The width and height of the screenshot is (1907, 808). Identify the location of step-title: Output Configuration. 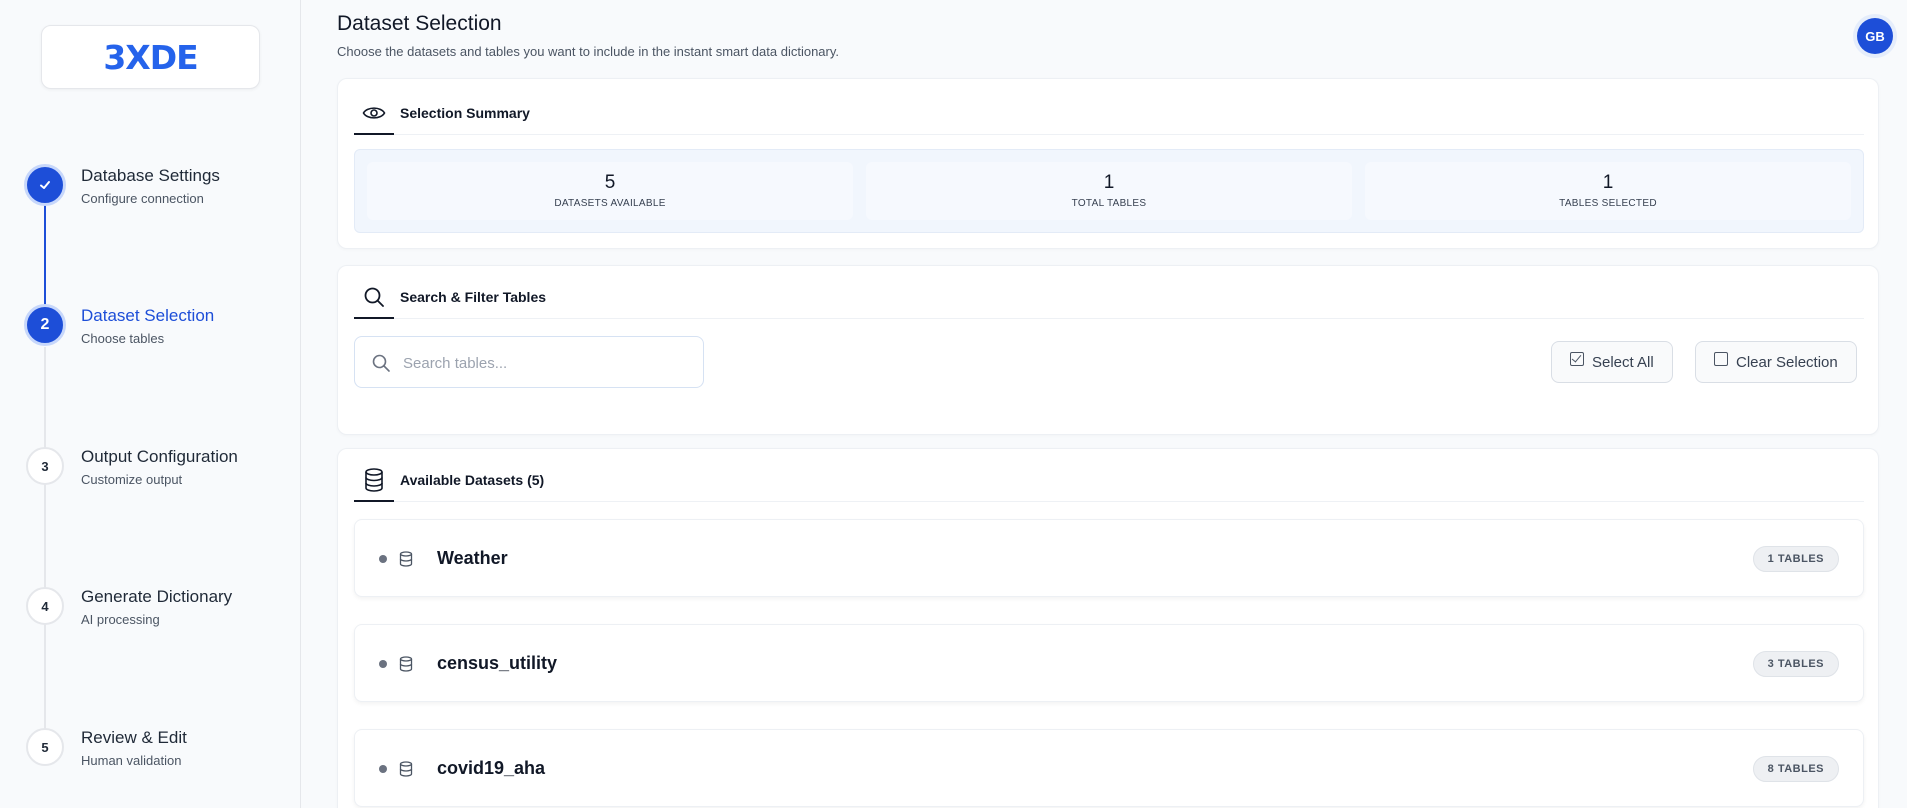
(159, 456).